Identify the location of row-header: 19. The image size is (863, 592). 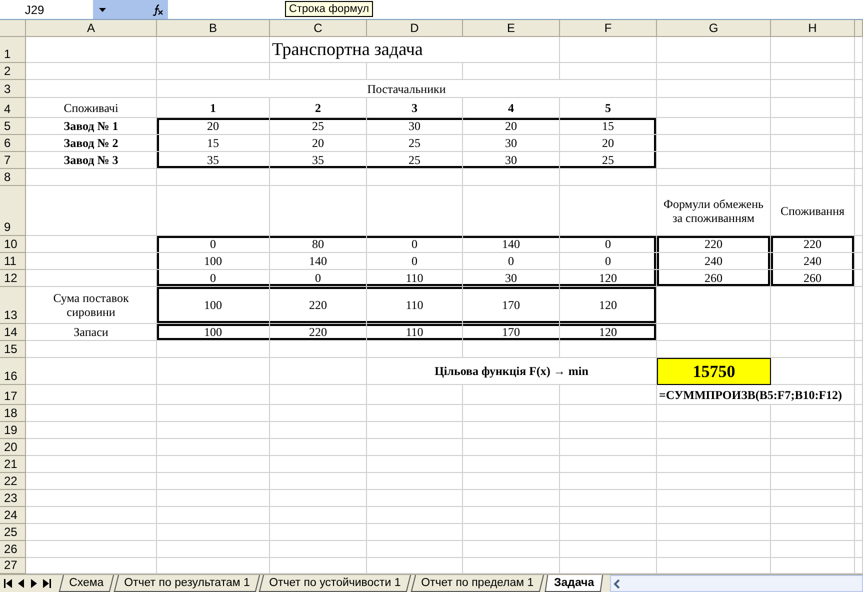
(13, 431).